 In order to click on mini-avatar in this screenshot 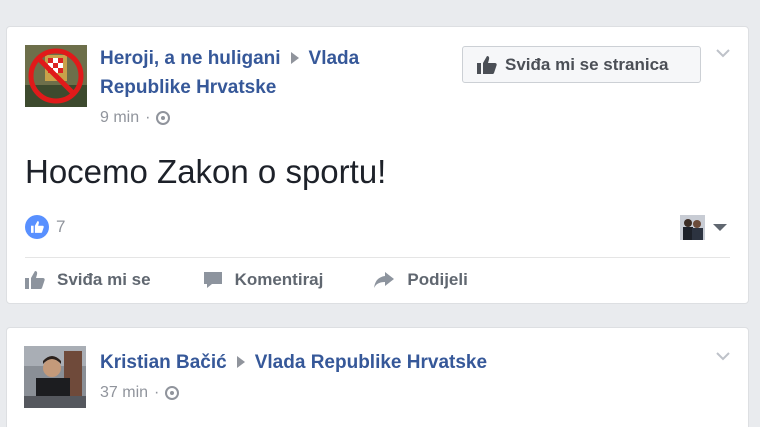, I will do `click(692, 227)`.